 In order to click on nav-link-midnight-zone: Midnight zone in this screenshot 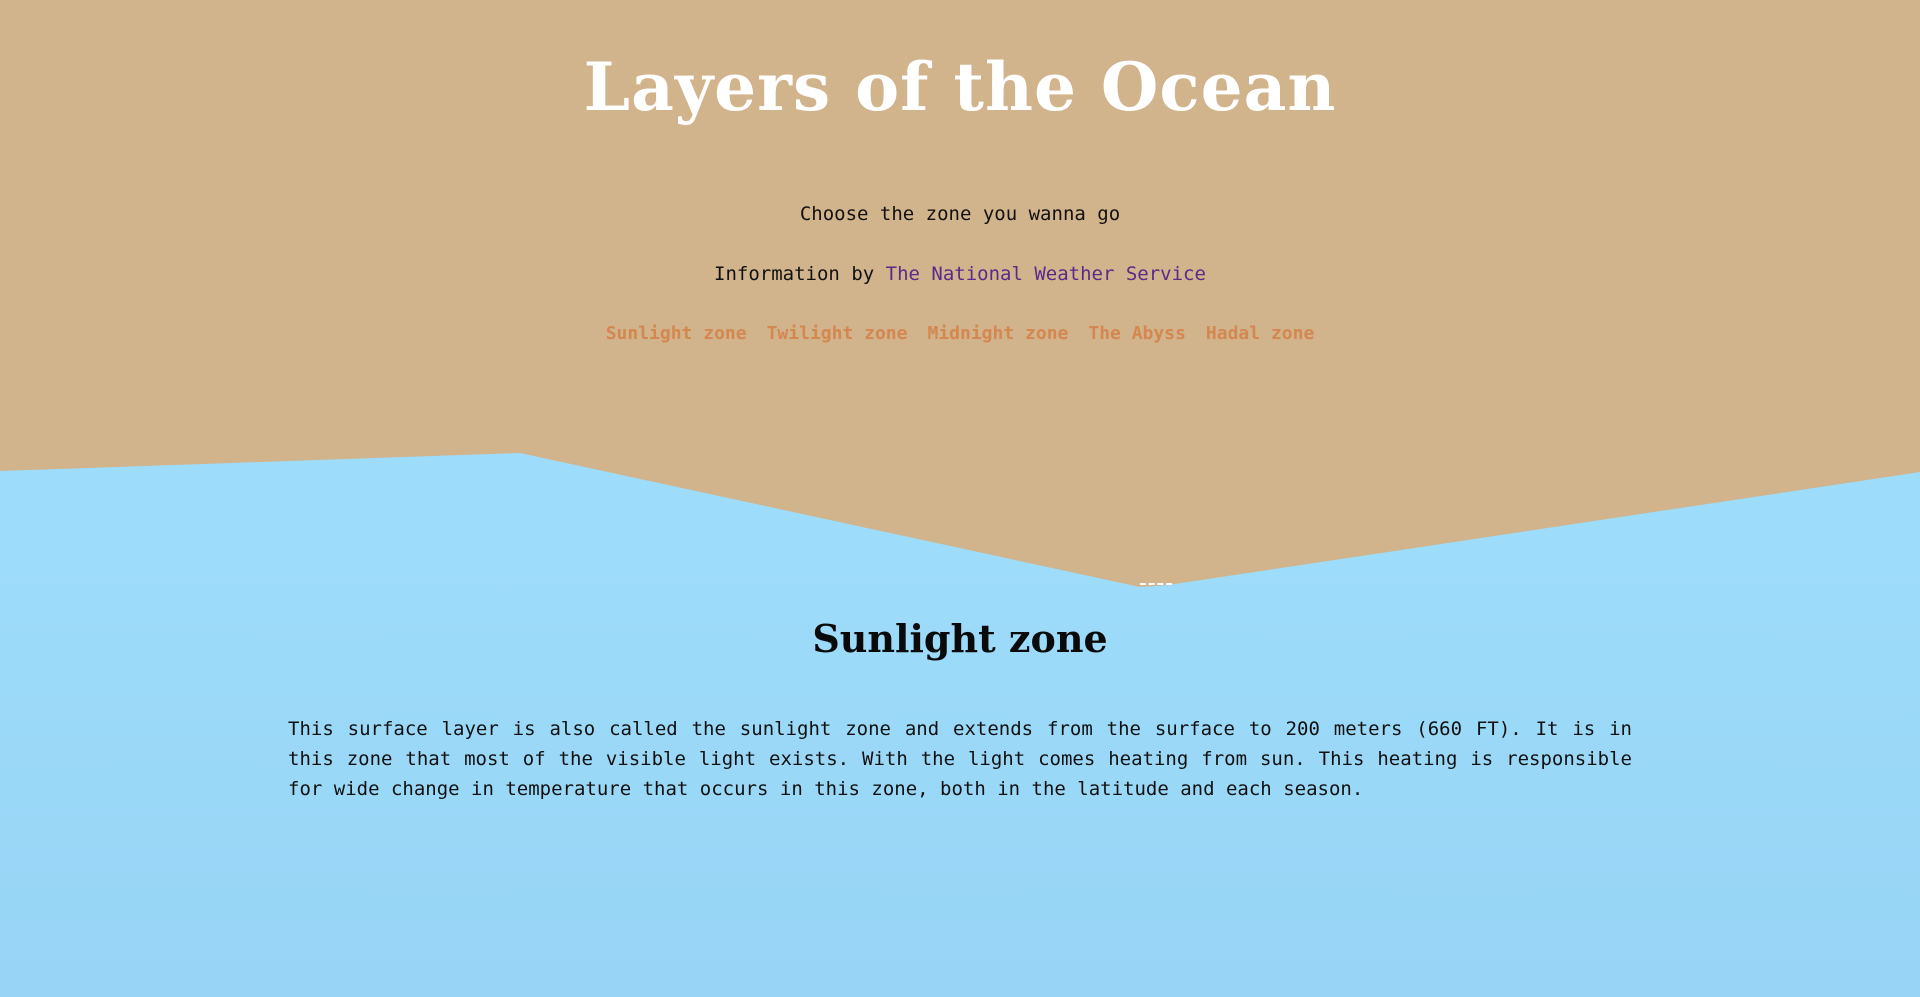, I will do `click(997, 333)`.